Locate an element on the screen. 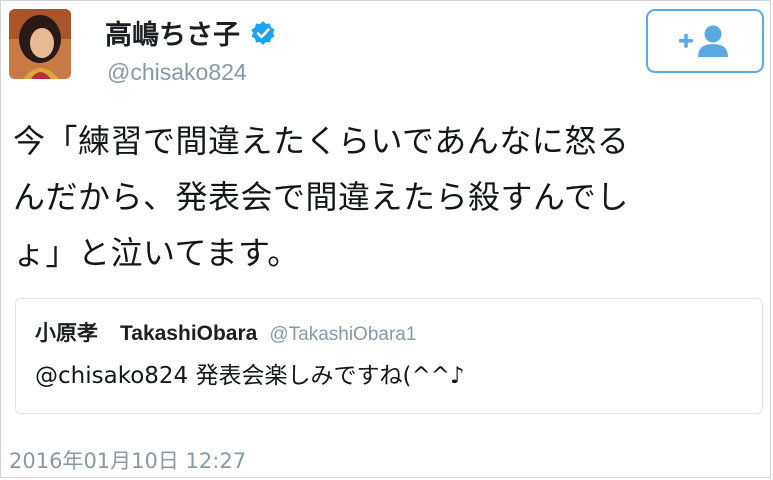  author-handle: @chisako824 is located at coordinates (177, 72).